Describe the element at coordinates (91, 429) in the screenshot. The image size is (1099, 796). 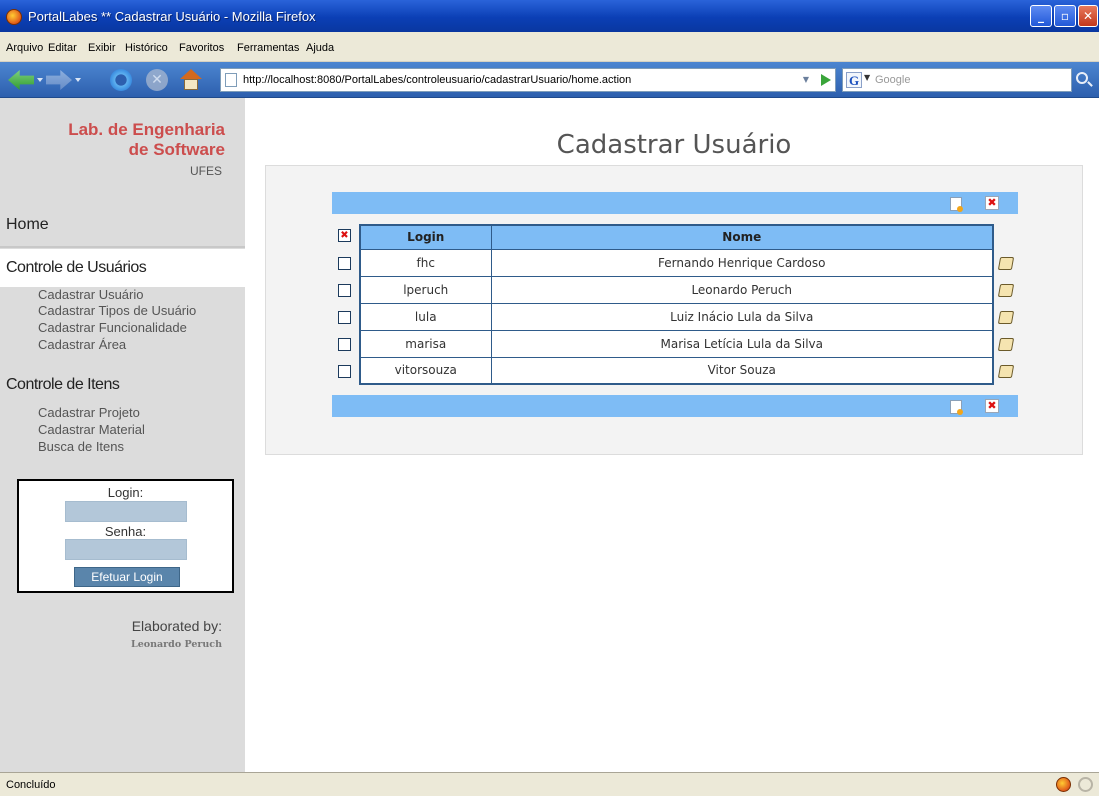
I see `sidebar-item-cadastrar-material: Cadastrar Material` at that location.